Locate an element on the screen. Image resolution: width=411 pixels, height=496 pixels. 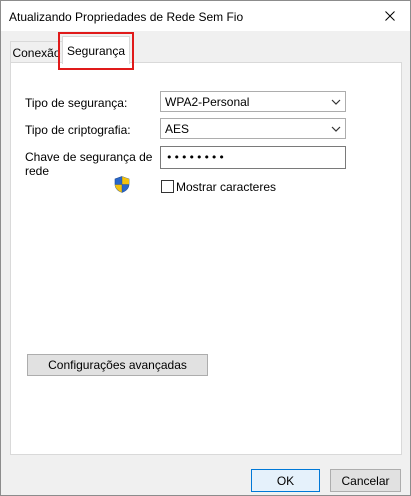
cancel-button: Cancelar is located at coordinates (365, 480).